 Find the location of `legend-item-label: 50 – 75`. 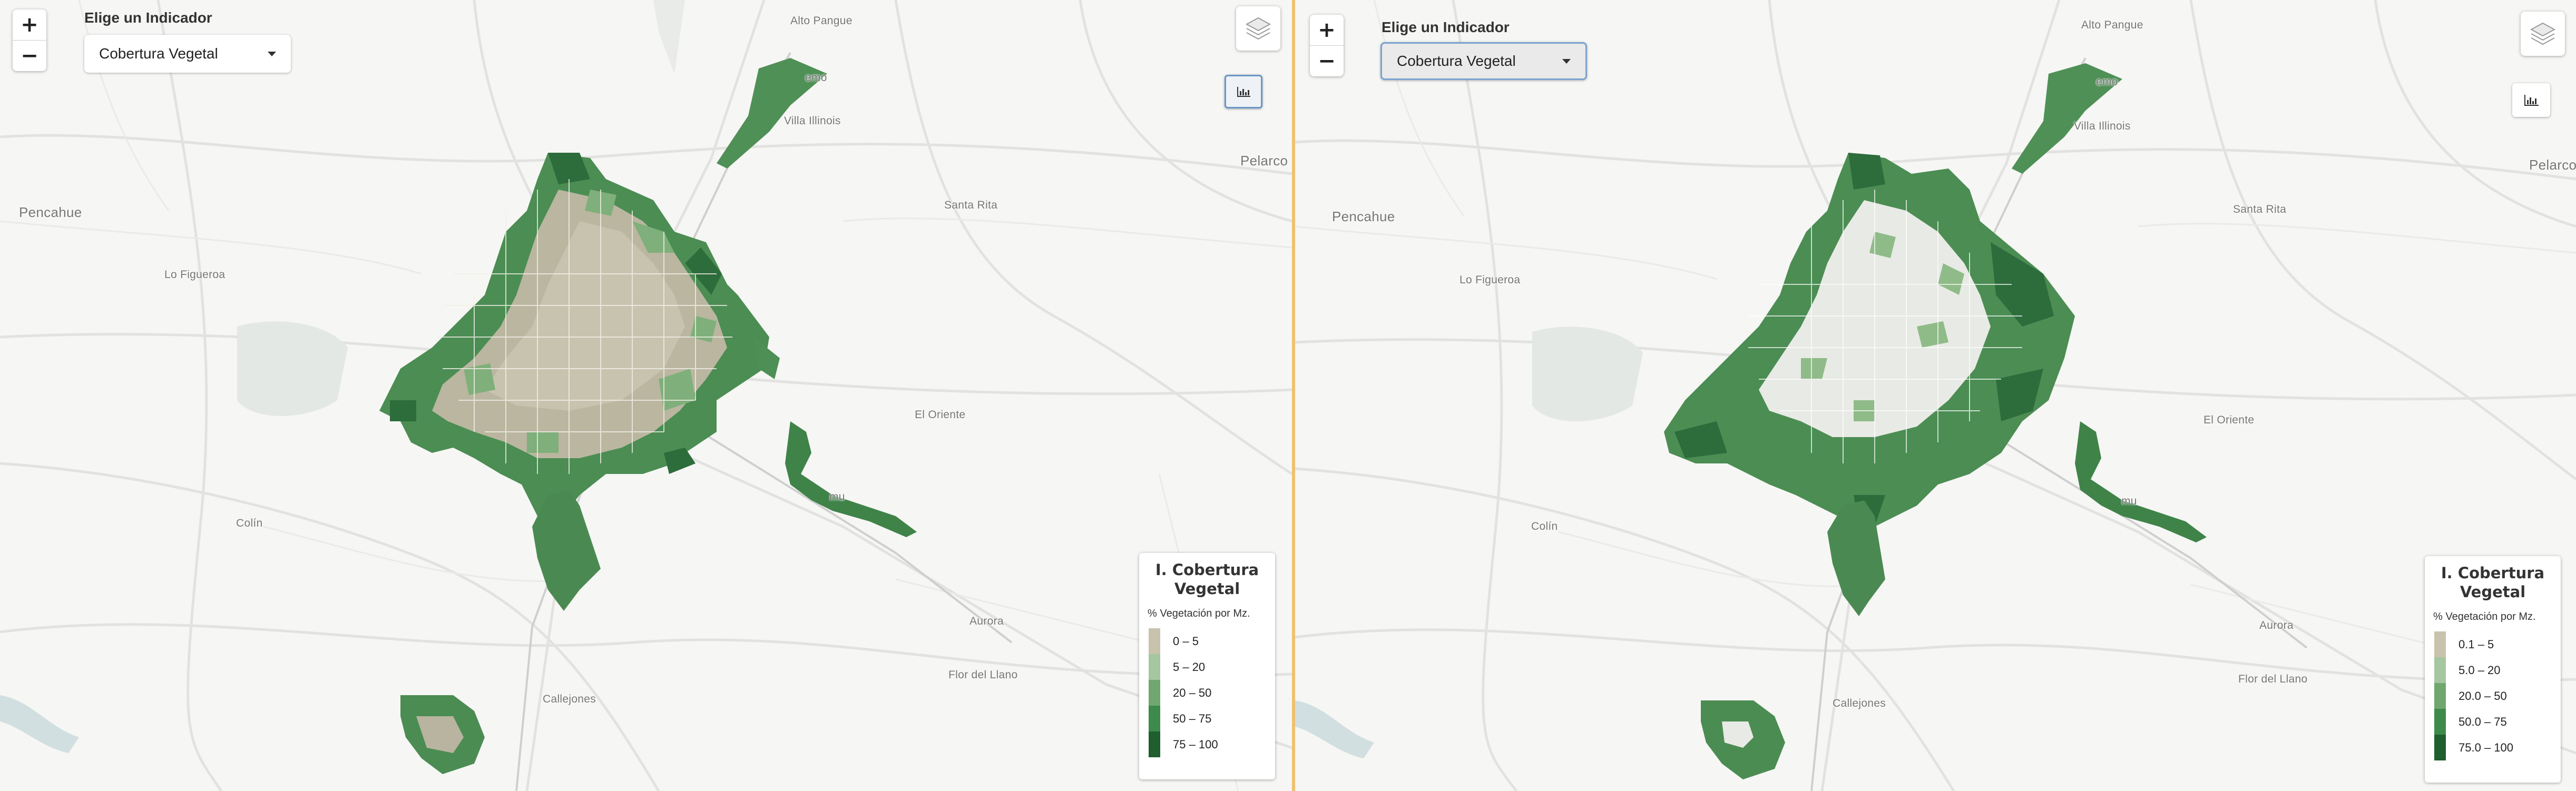

legend-item-label: 50 – 75 is located at coordinates (1192, 718).